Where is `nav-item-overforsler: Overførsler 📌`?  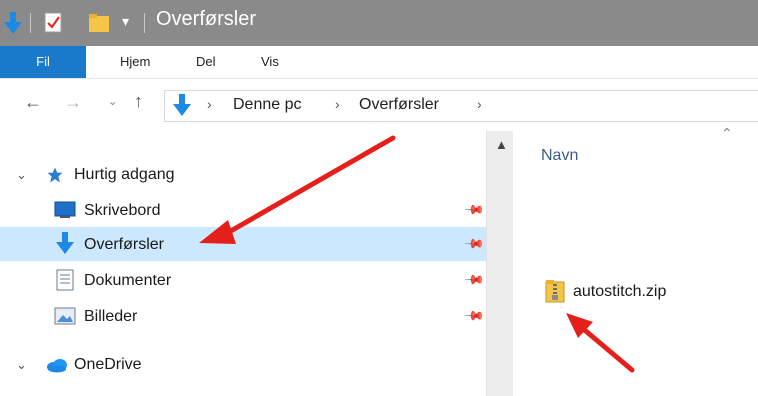 nav-item-overforsler: Overførsler 📌 is located at coordinates (243, 244).